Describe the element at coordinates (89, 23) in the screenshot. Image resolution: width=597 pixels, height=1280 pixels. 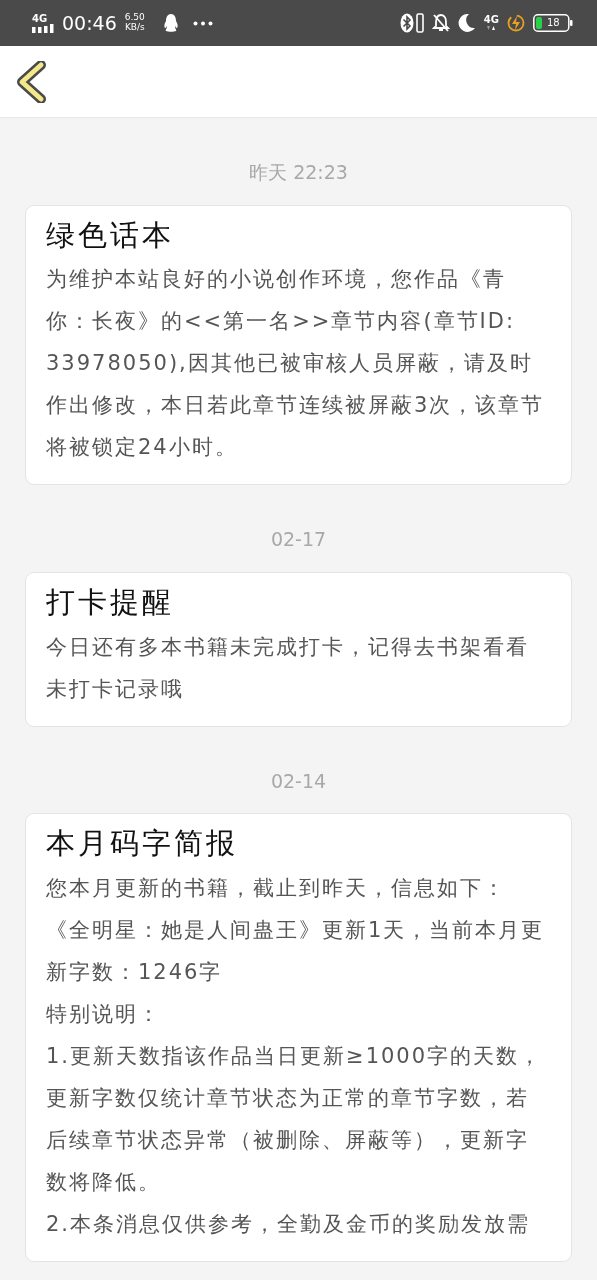
I see `clock-time: 00:46` at that location.